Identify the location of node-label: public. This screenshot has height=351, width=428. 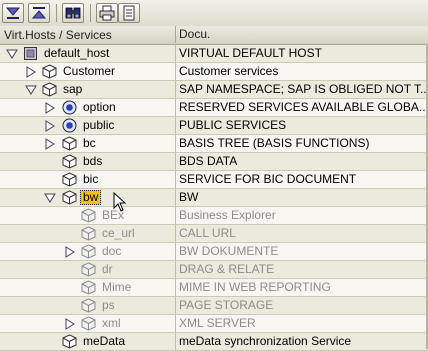
(99, 125).